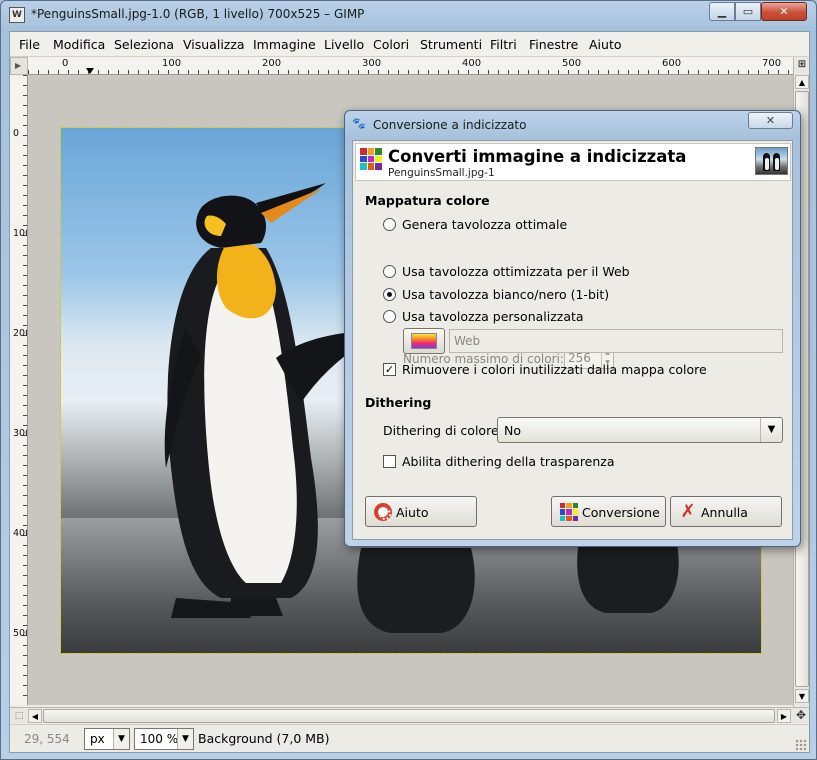  Describe the element at coordinates (467, 341) in the screenshot. I see `palette-name: Web` at that location.